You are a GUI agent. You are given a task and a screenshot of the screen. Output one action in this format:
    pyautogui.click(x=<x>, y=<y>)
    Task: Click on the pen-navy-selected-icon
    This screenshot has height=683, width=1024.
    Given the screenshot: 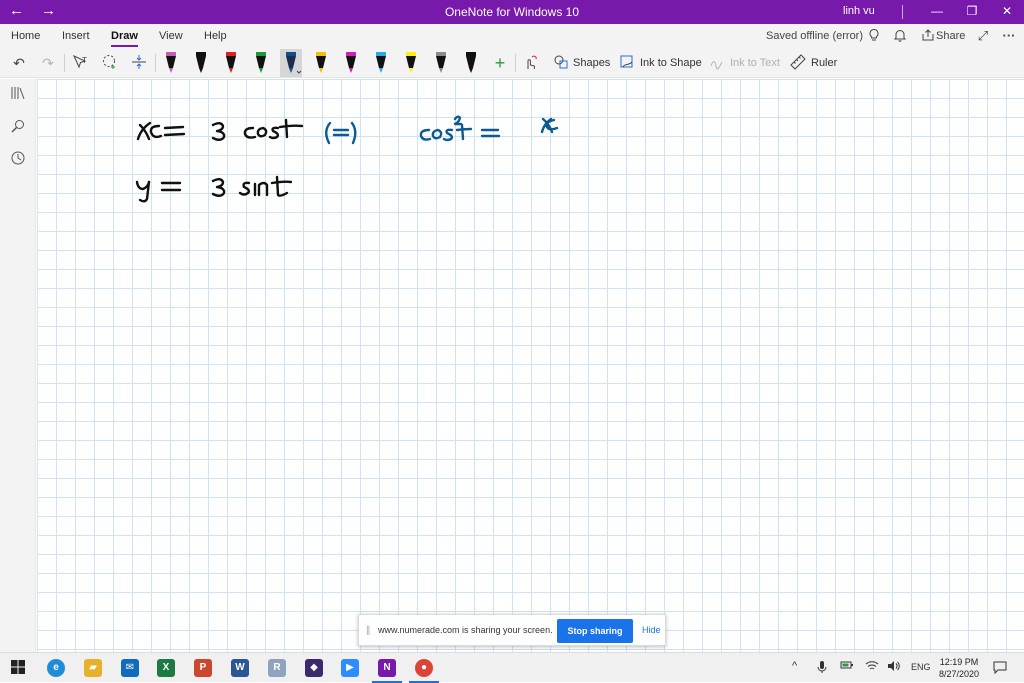 What is the action you would take?
    pyautogui.click(x=291, y=63)
    